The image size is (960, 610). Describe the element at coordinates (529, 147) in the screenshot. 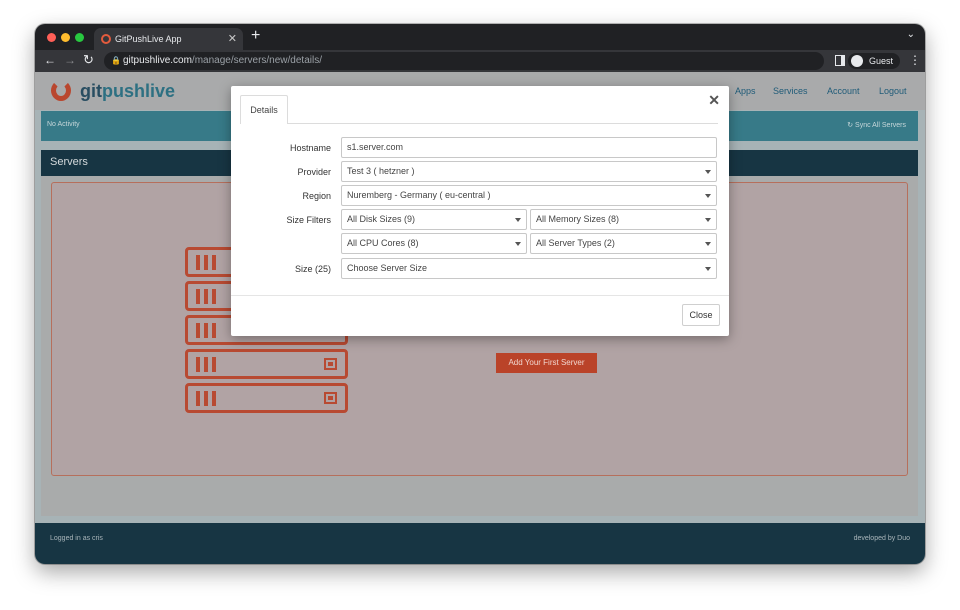

I see `hostname-input: s1.server.com` at that location.